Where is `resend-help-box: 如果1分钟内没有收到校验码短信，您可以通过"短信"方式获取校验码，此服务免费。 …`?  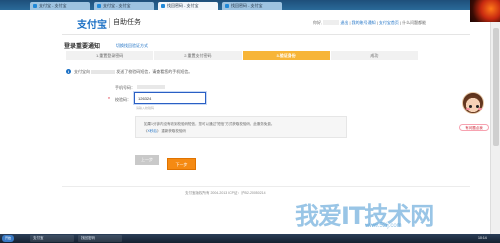
resend-help-box: 如果1分钟内没有收到校验码短信，您可以通过"短信"方式获取校验码，此服务免费。 … is located at coordinates (241, 127).